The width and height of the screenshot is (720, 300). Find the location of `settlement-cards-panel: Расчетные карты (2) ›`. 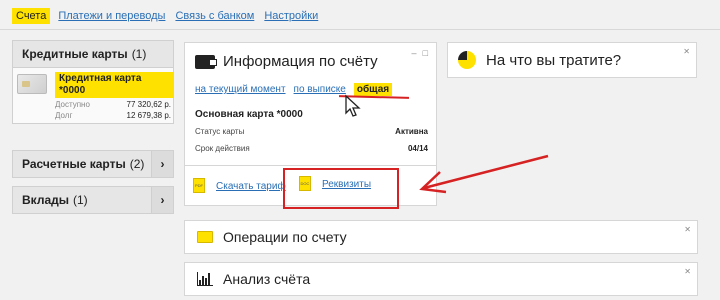

settlement-cards-panel: Расчетные карты (2) › is located at coordinates (93, 164).